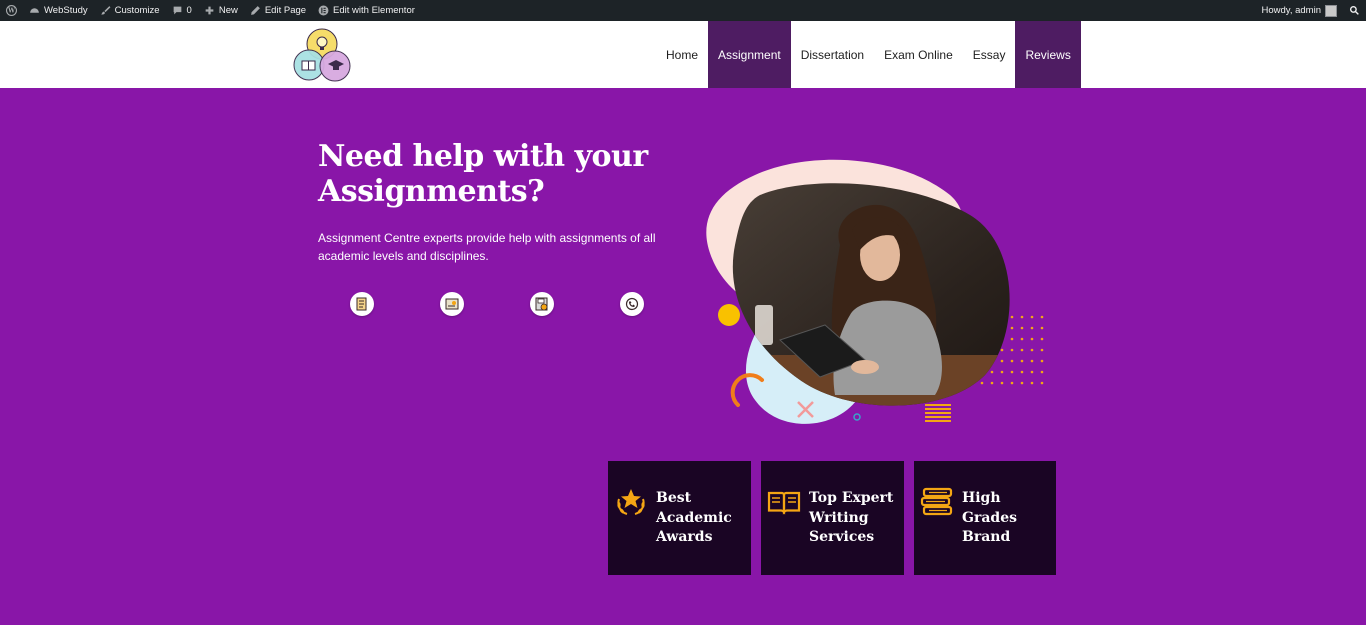 Image resolution: width=1366 pixels, height=625 pixels. I want to click on edit-elementor-label: Edit with Elementor, so click(374, 10).